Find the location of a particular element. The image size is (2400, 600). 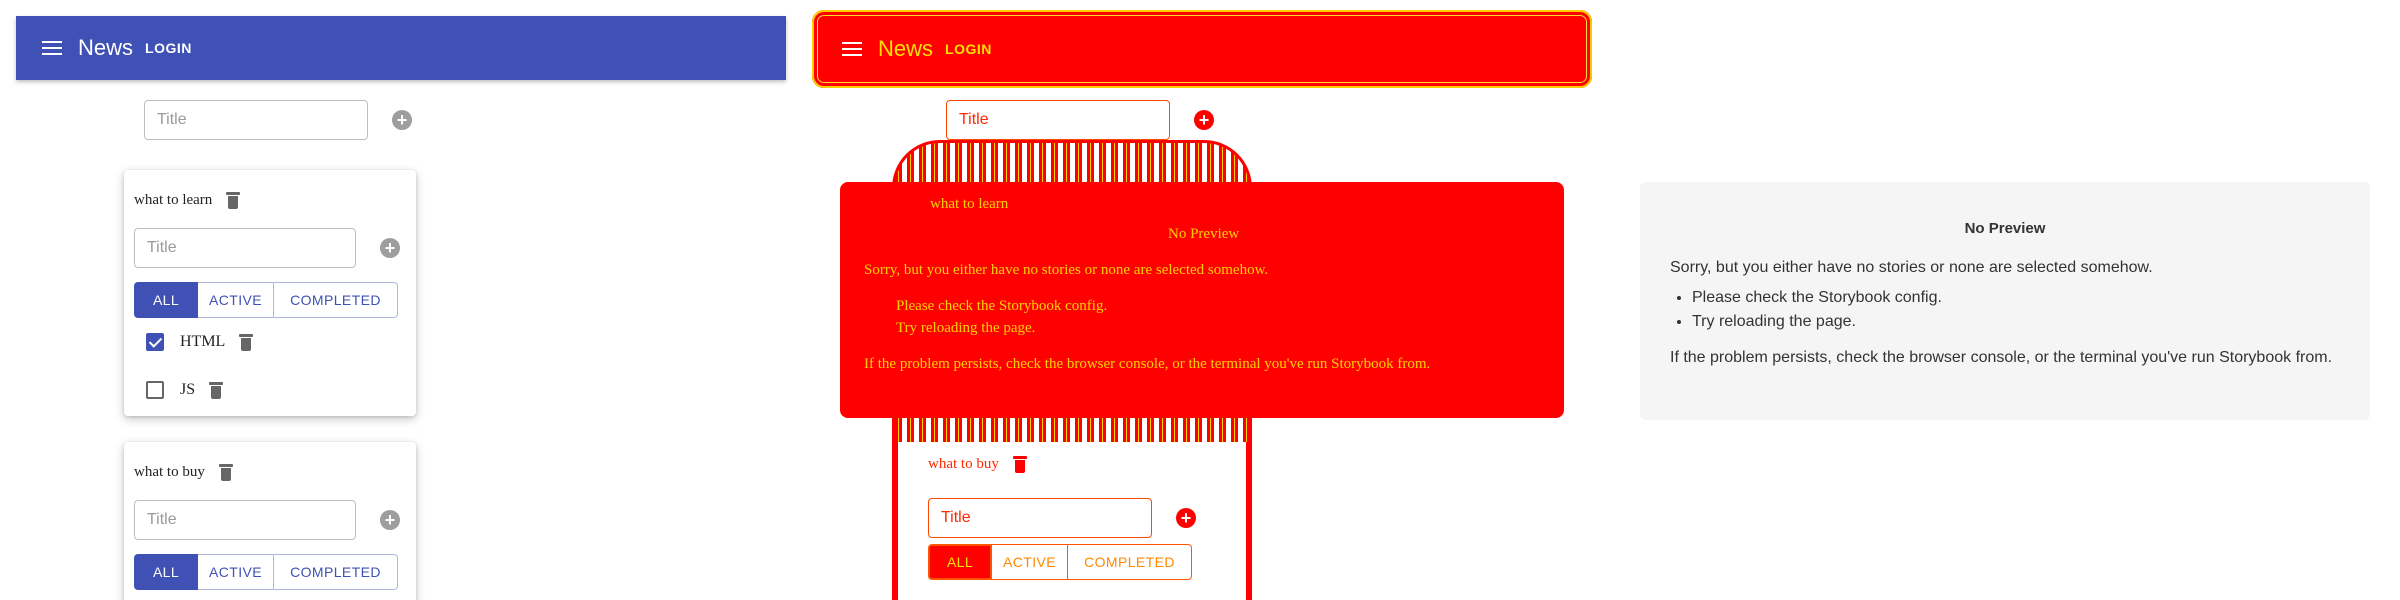

diff-todolist-card: what to buy Title + ALL ACTIVE COMPLETED is located at coordinates (1072, 521).